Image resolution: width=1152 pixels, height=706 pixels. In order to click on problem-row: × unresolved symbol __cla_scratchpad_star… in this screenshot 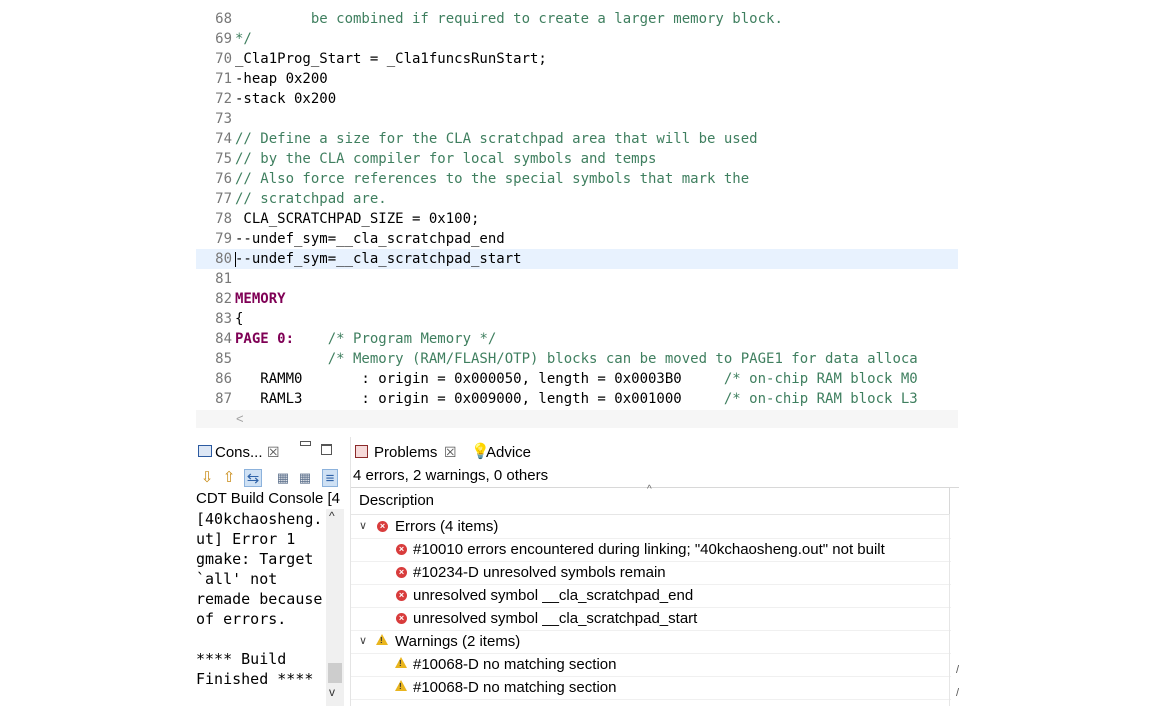, I will do `click(651, 619)`.